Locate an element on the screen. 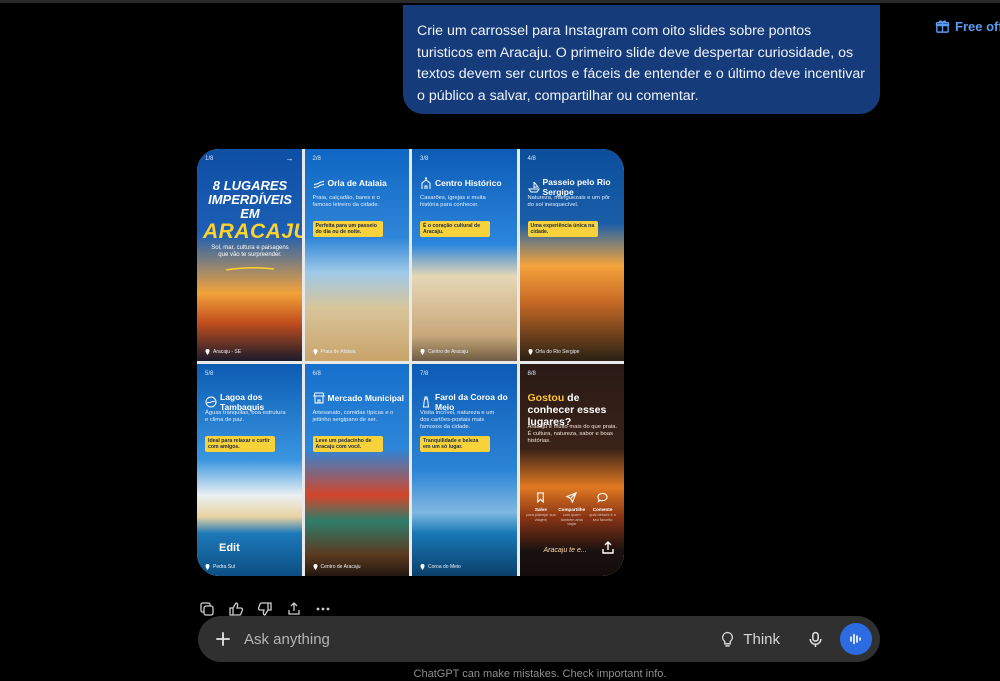  boat-icon is located at coordinates (533, 187).